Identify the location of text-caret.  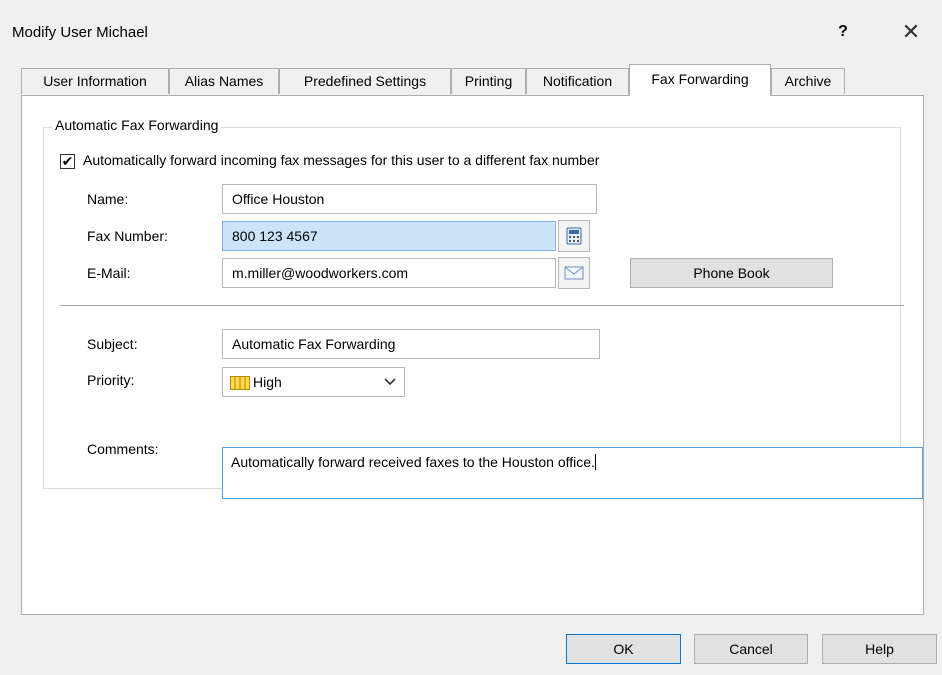
(595, 462).